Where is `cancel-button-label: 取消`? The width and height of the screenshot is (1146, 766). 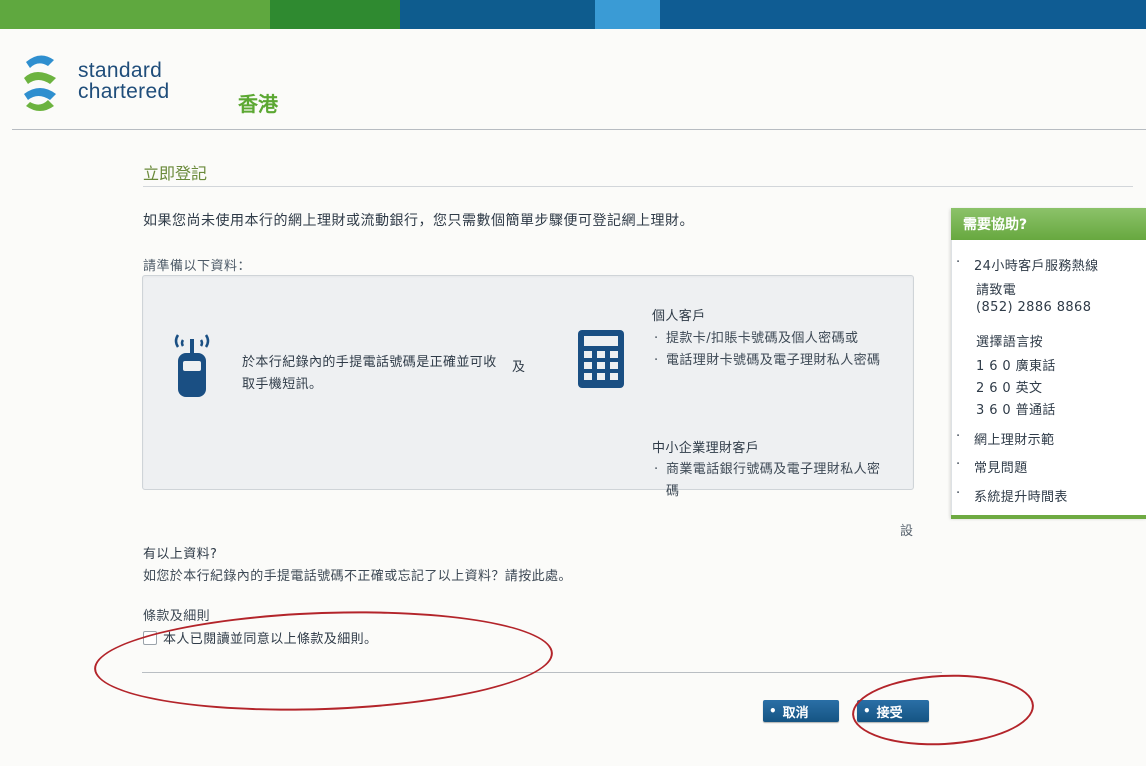
cancel-button-label: 取消 is located at coordinates (795, 713).